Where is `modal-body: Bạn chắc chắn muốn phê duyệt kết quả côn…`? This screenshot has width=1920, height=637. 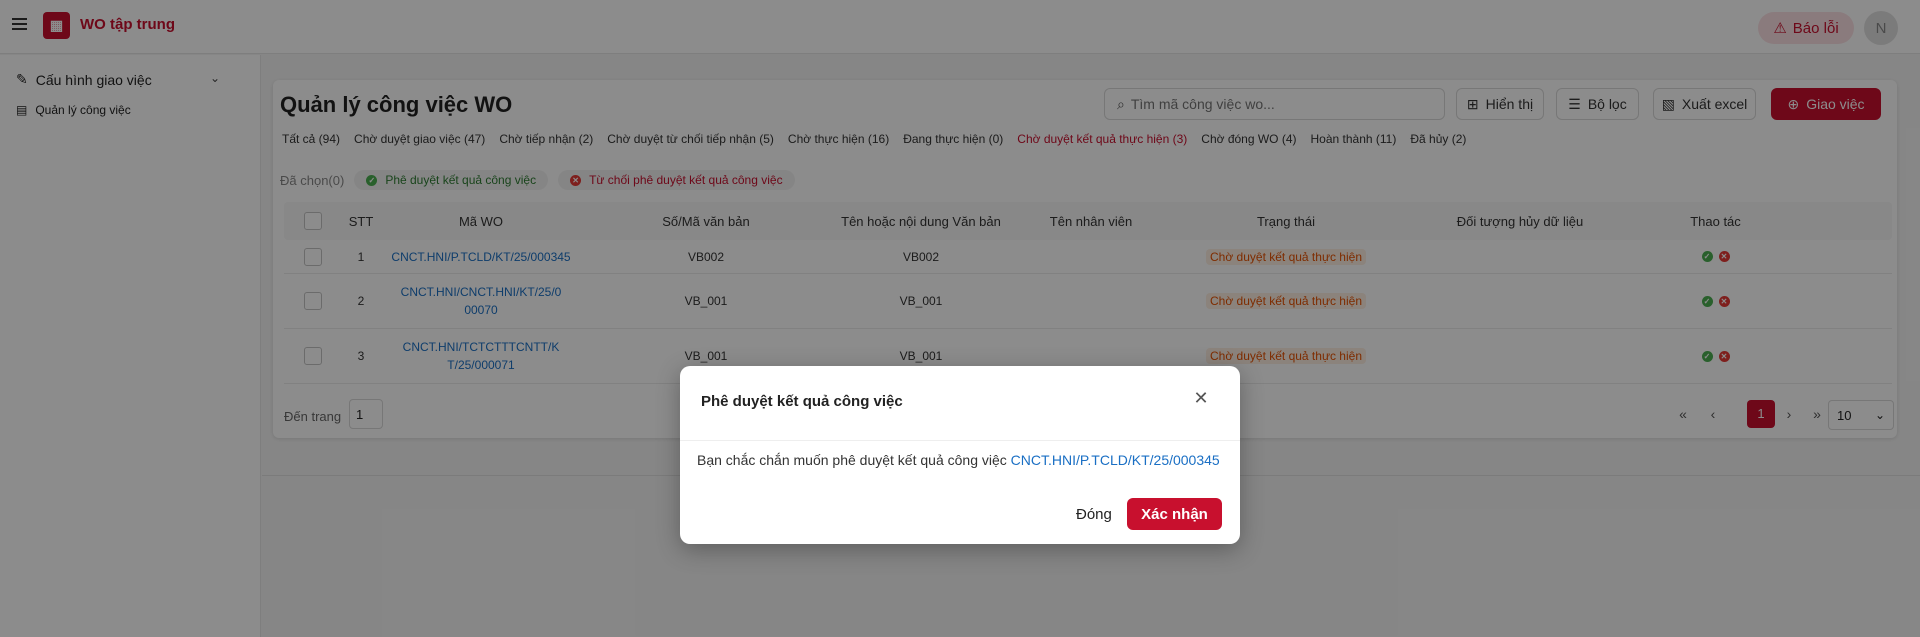
modal-body: Bạn chắc chắn muốn phê duyệt kết quả côn… is located at coordinates (958, 460).